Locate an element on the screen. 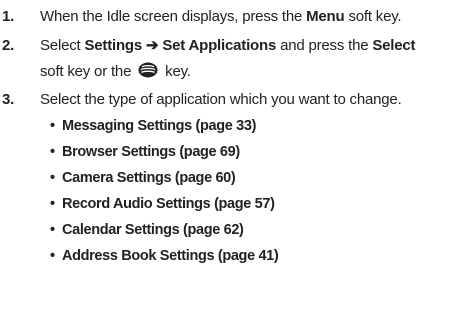  list-item-calendar-settings: • Calendar Settings (page 62) is located at coordinates (260, 230).